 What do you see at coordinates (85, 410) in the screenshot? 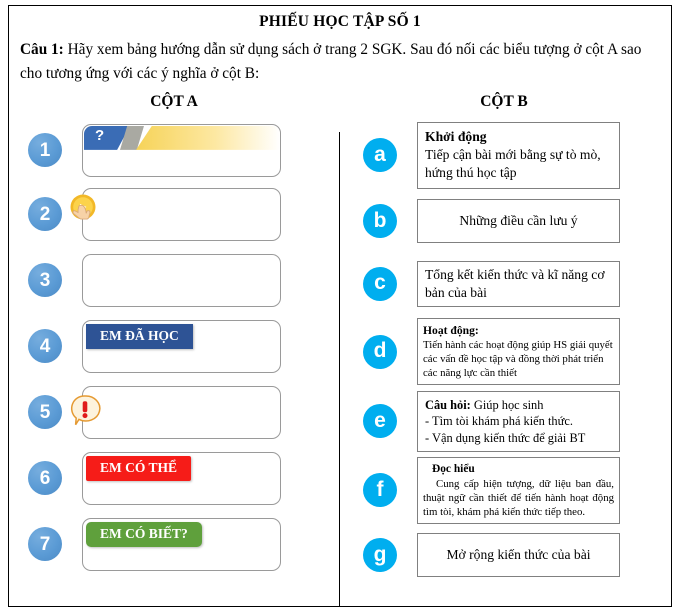
I see `exclamation-bubble-icon` at bounding box center [85, 410].